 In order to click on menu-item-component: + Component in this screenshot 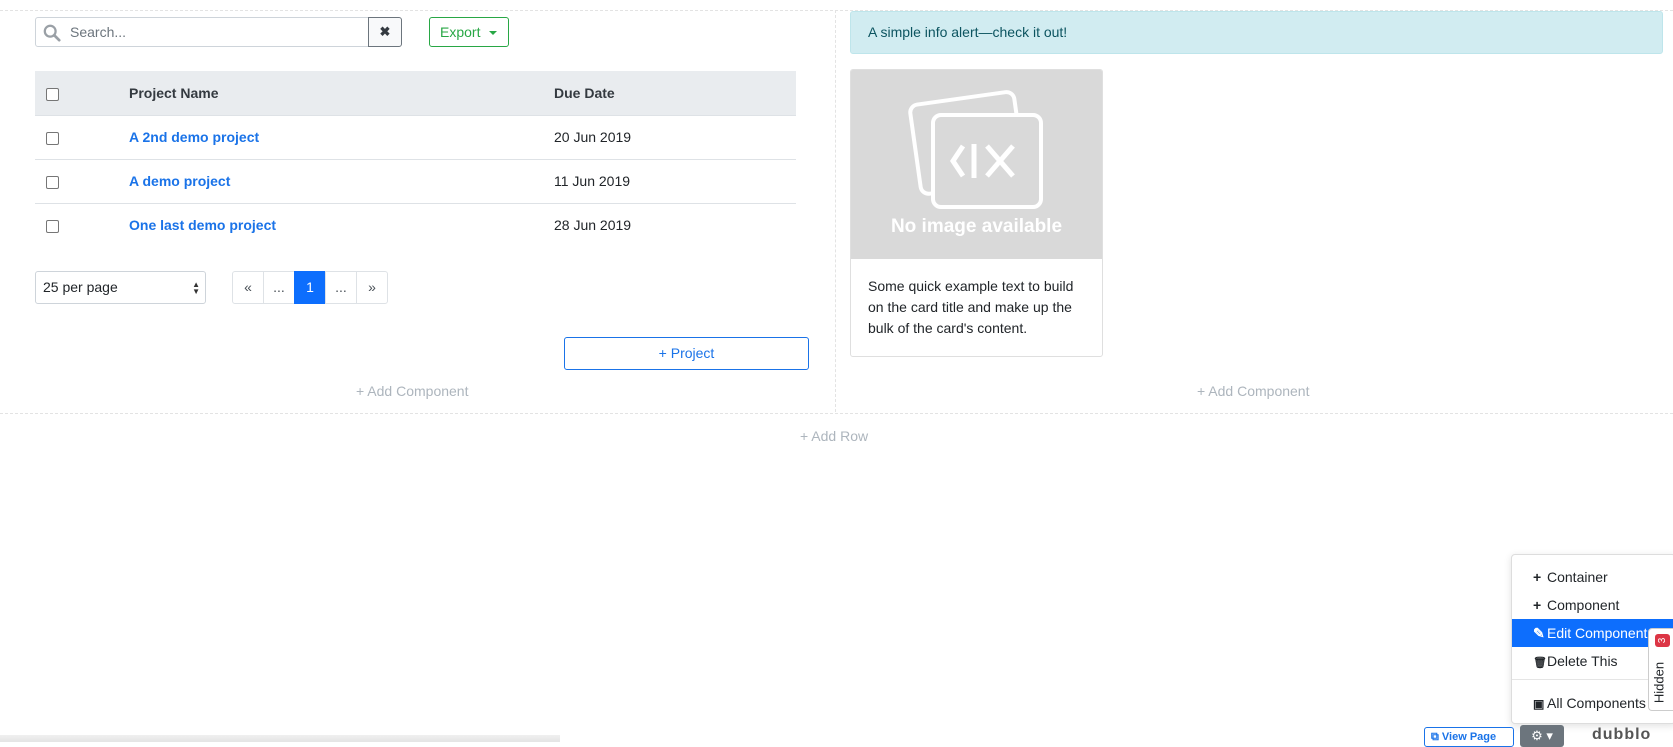, I will do `click(1592, 605)`.